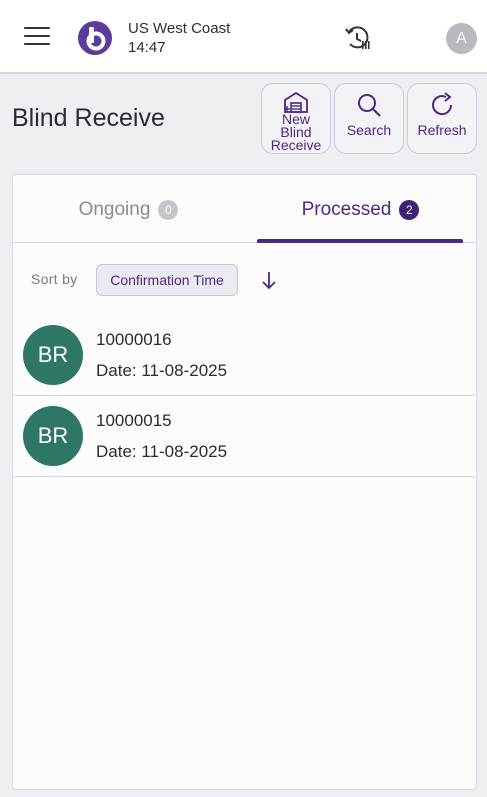 The height and width of the screenshot is (797, 487). I want to click on tab-processed-label: Processed, so click(346, 209).